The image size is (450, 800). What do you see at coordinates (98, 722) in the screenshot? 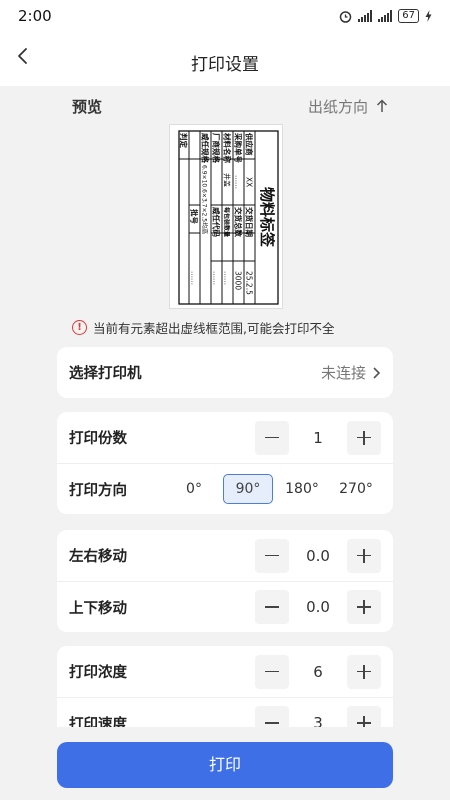
I see `speed-label: 打印速度` at bounding box center [98, 722].